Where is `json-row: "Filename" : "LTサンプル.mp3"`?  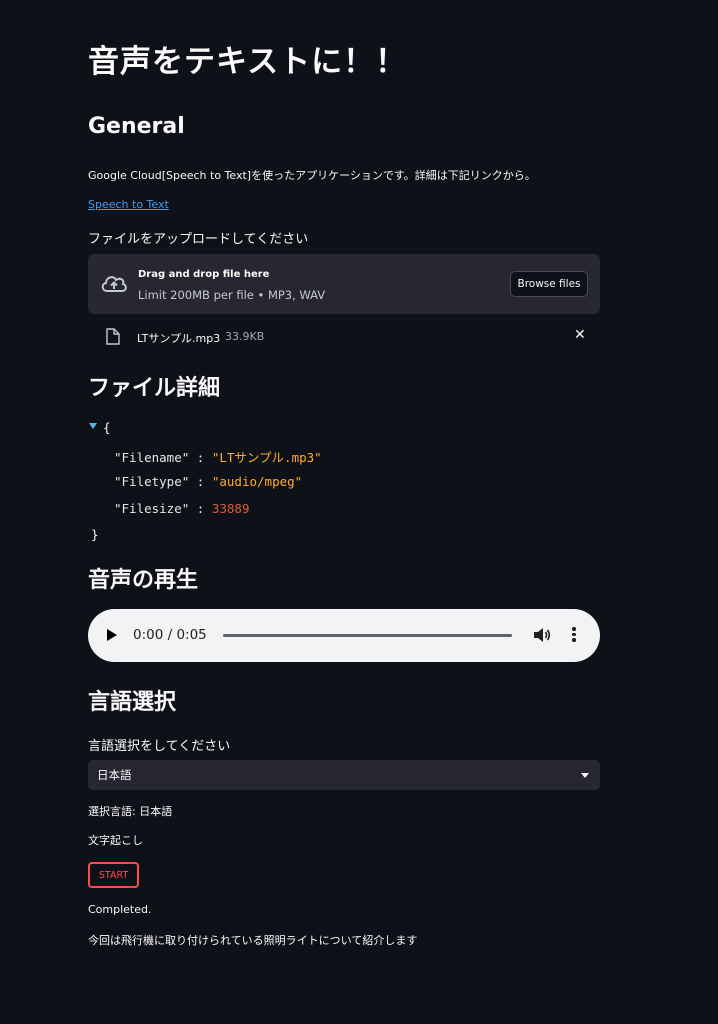
json-row: "Filename" : "LTサンプル.mp3" is located at coordinates (218, 457).